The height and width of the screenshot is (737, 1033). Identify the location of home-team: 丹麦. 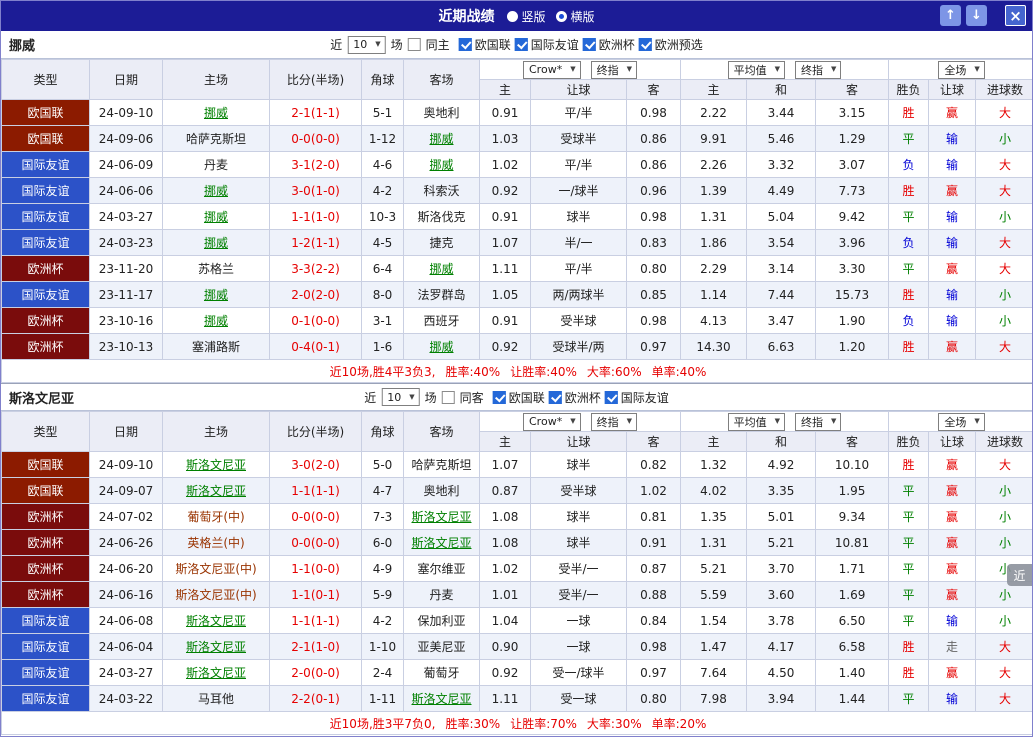
(216, 164).